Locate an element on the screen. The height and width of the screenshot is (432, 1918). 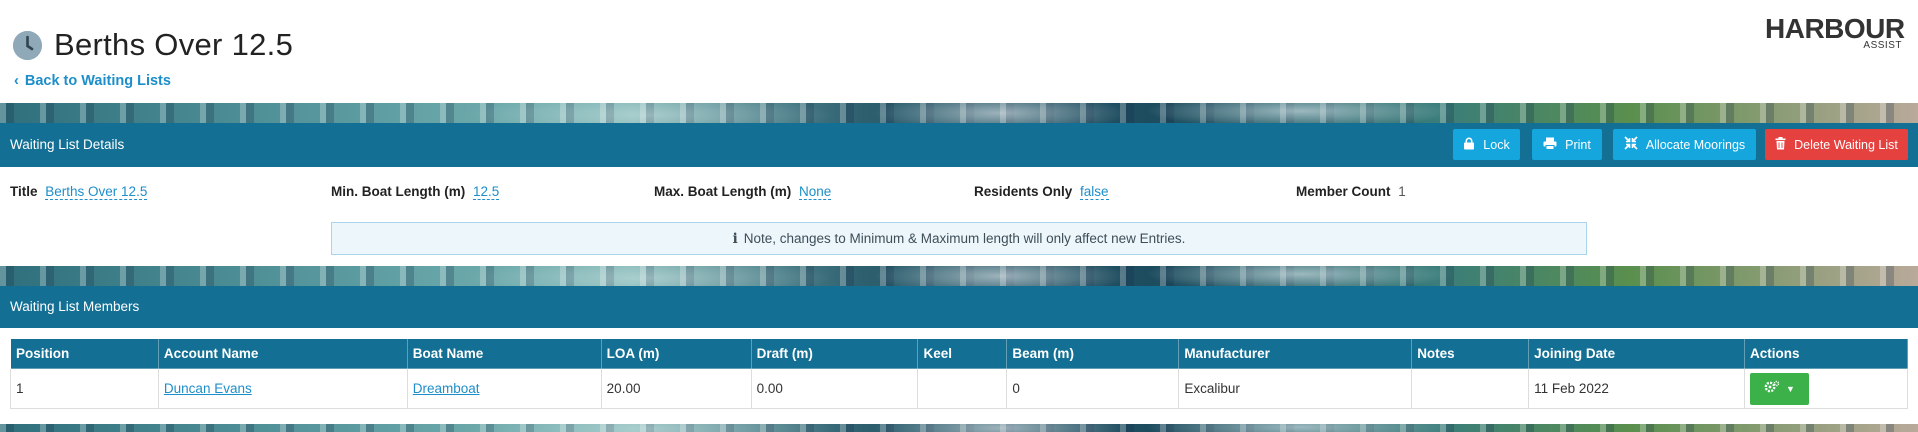
delete-waiting-list-button: Delete Waiting List is located at coordinates (1836, 144).